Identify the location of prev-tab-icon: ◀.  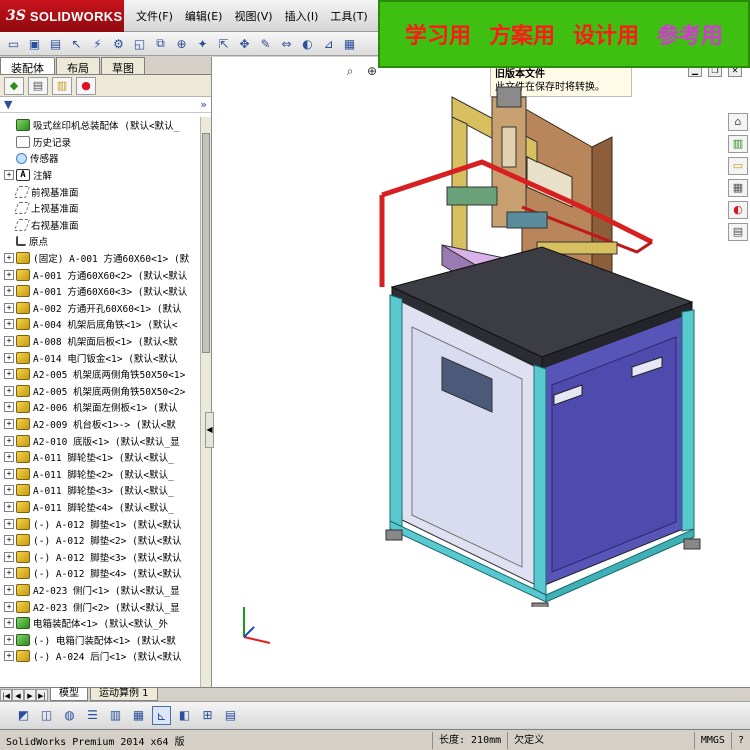
(18, 694).